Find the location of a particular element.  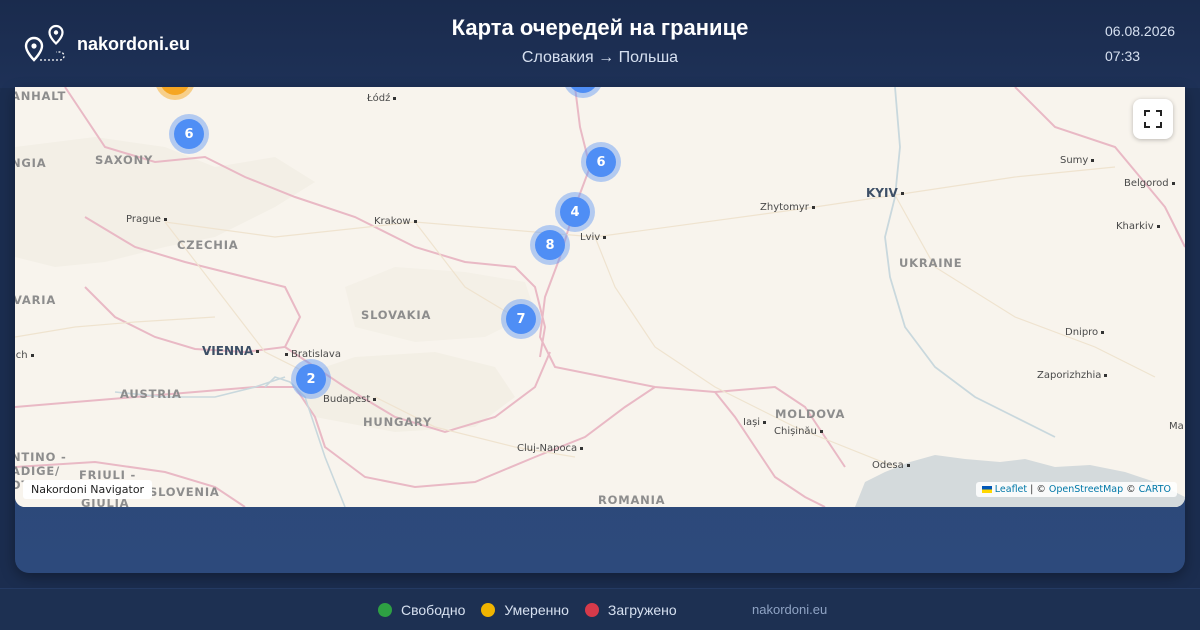

city-label: VIENNA is located at coordinates (230, 351).